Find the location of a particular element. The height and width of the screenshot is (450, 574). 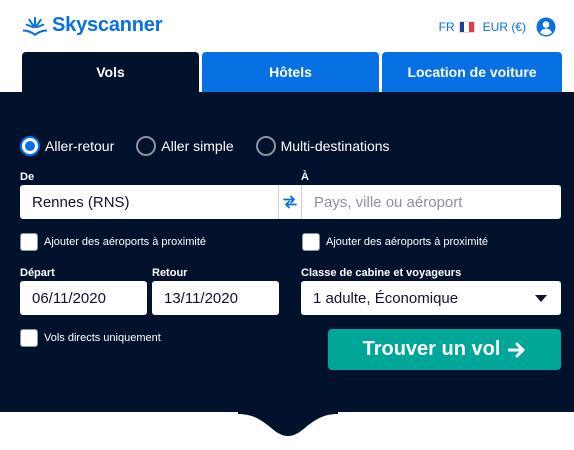

to-input: Pays, ville ou aéroport is located at coordinates (431, 202).